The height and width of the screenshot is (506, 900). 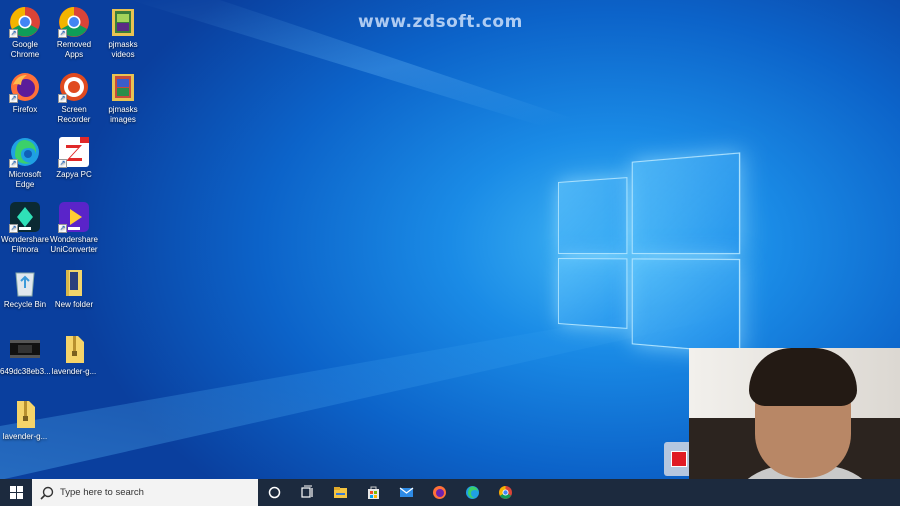 I want to click on icon-label: Filmora, so click(x=25, y=249).